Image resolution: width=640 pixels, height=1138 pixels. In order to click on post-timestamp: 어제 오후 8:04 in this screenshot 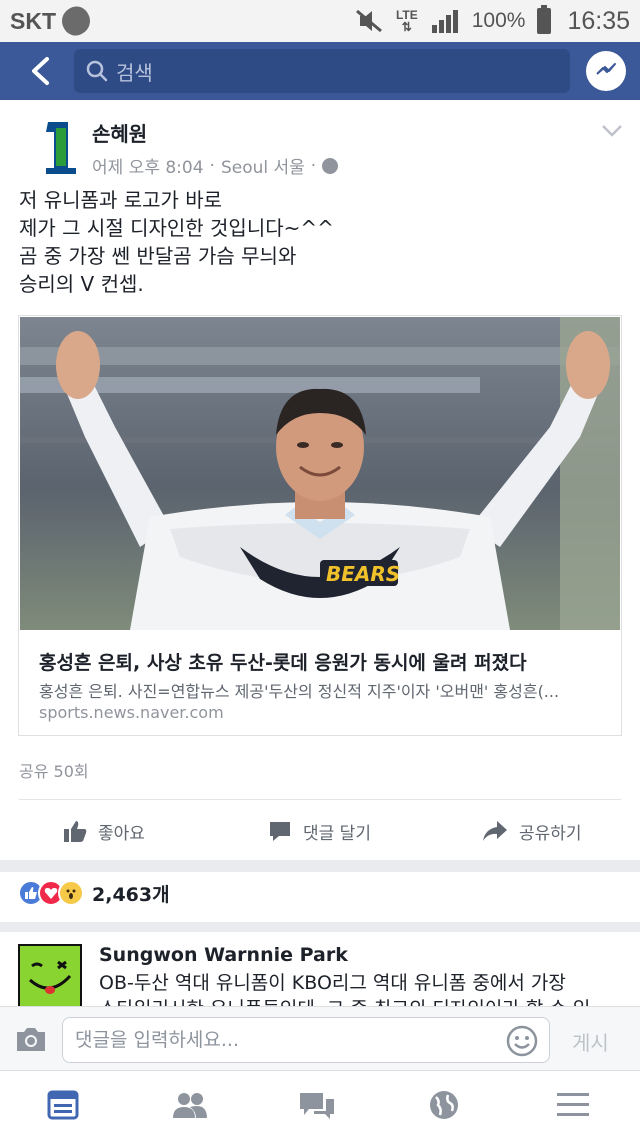, I will do `click(148, 165)`.